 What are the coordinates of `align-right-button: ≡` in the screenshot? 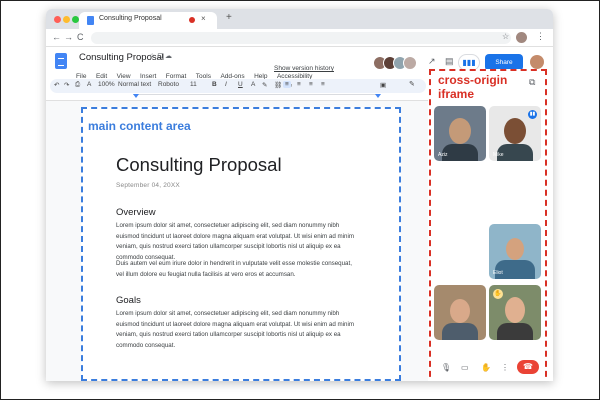 It's located at (311, 84).